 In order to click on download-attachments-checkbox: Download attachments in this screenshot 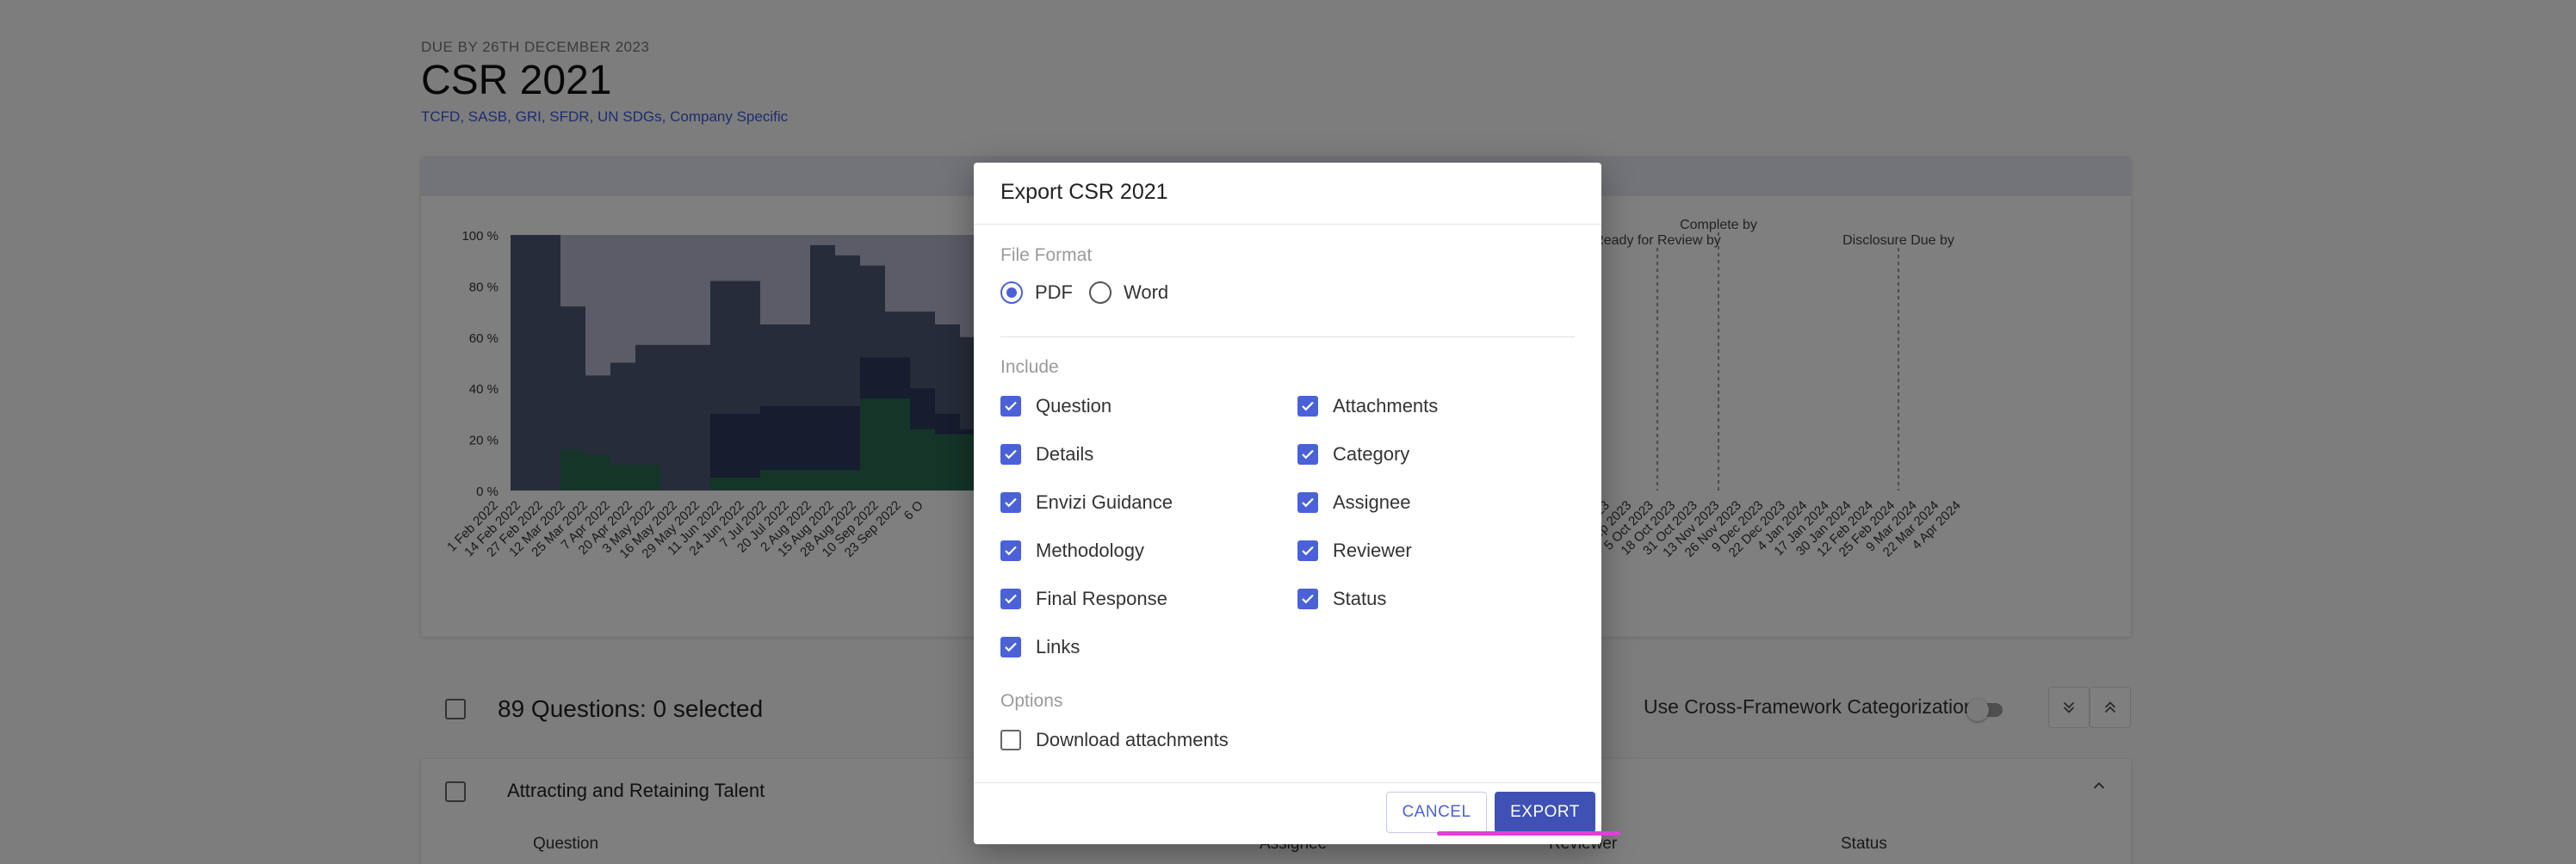, I will do `click(1114, 740)`.